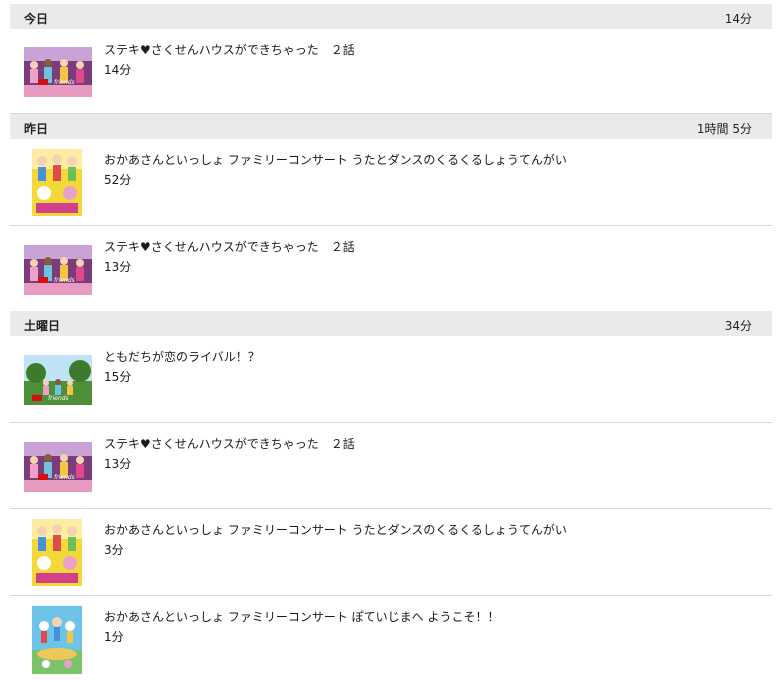 Image resolution: width=776 pixels, height=682 pixels. I want to click on item-title: ともだちが恋のライバル！？, so click(182, 356).